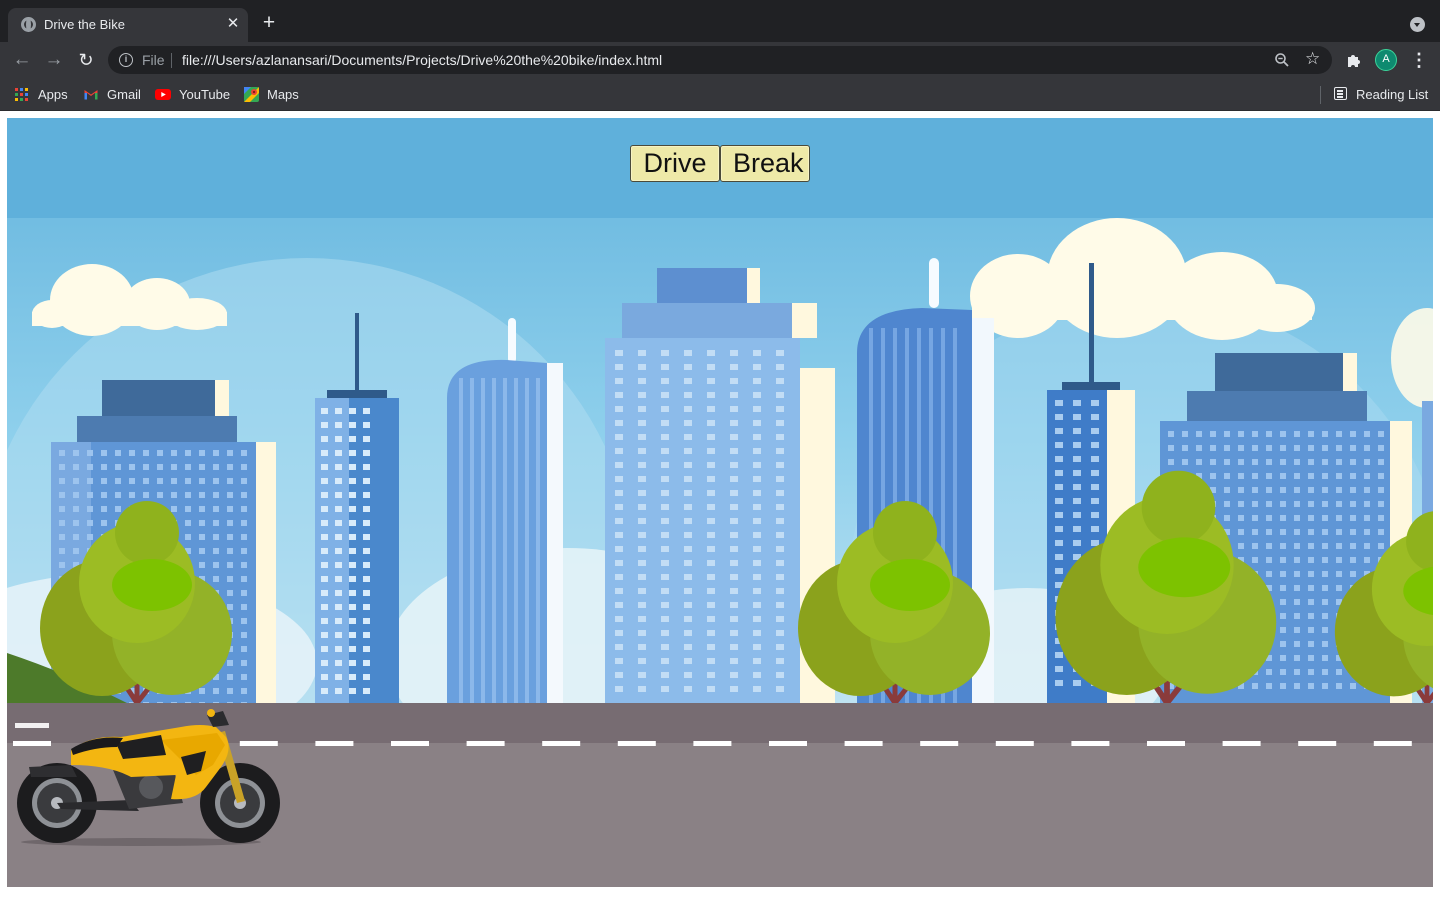  Describe the element at coordinates (485, 743) in the screenshot. I see `lane-dash` at that location.